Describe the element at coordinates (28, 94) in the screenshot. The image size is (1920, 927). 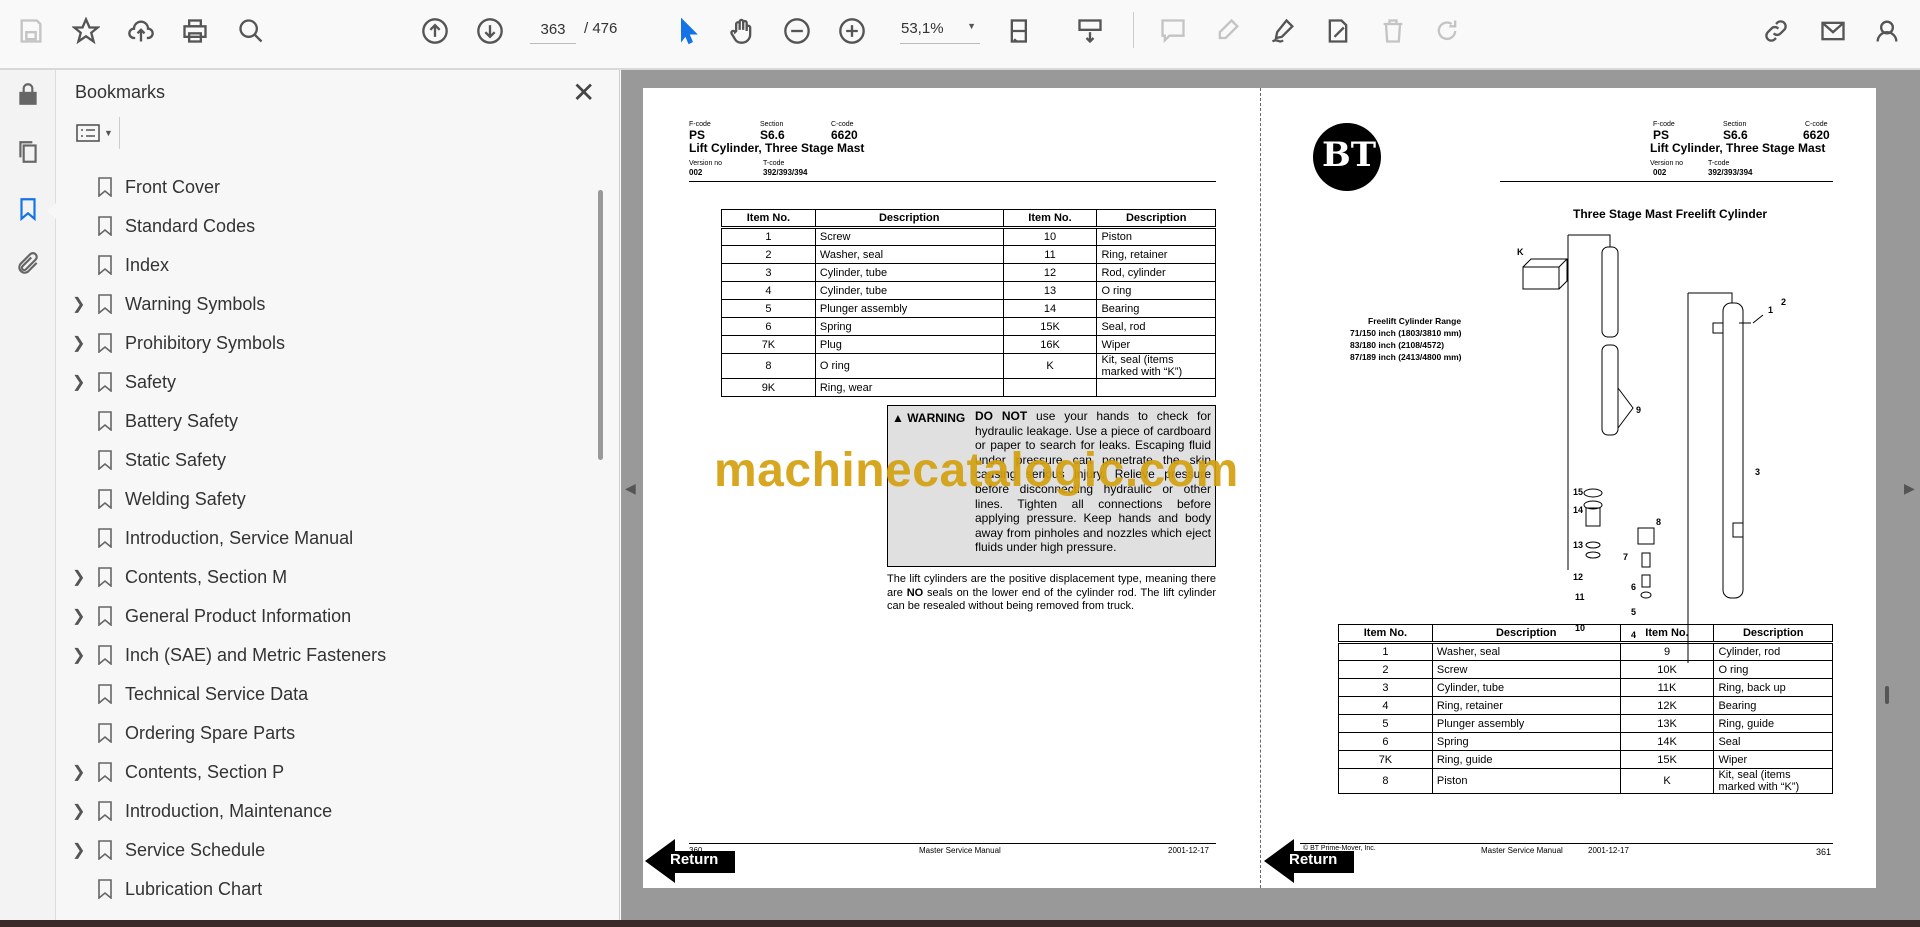
I see `lock-icon` at that location.